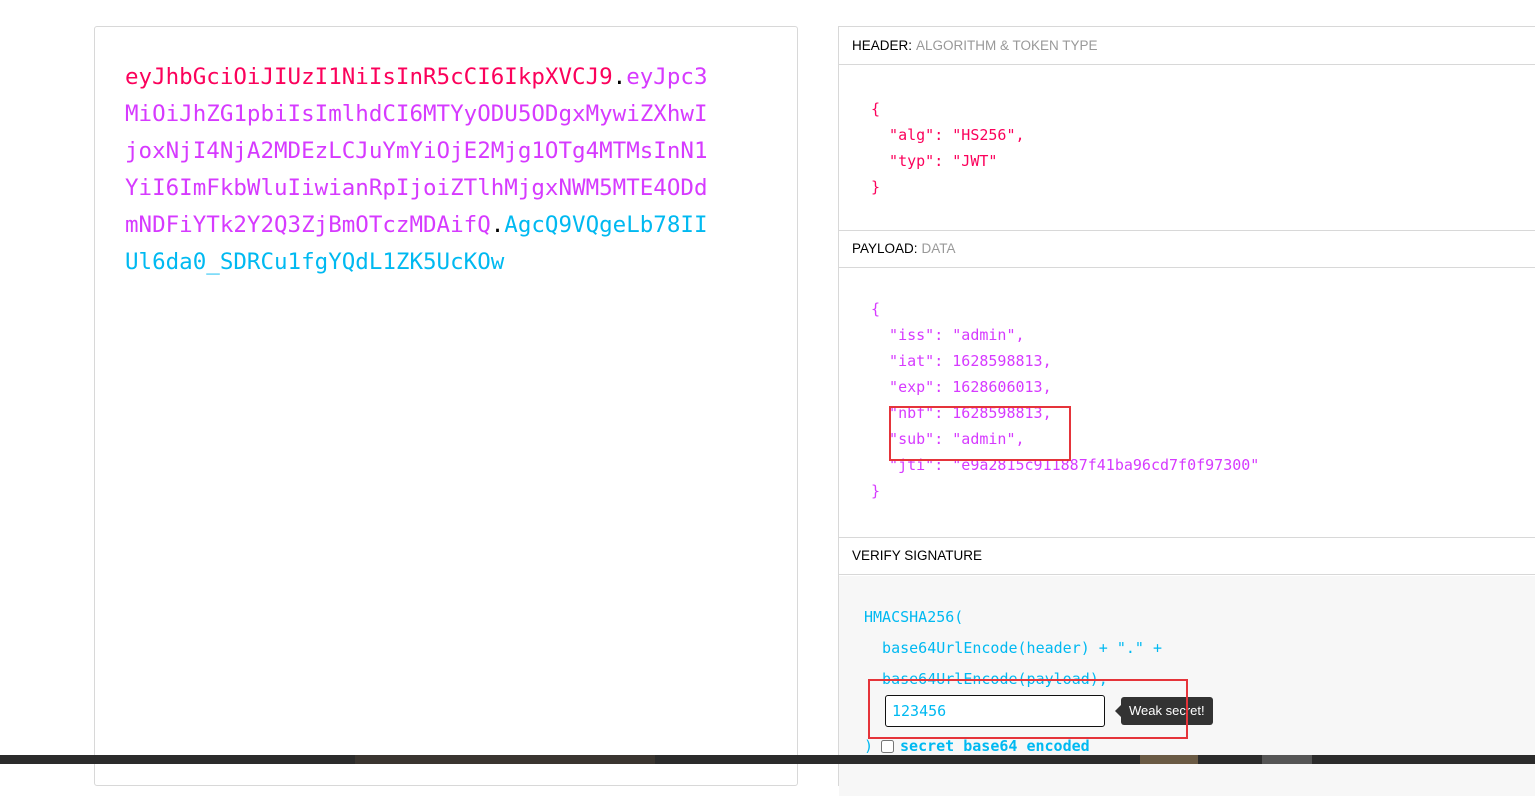 The image size is (1535, 796). Describe the element at coordinates (980, 433) in the screenshot. I see `sub-claim-highlight` at that location.